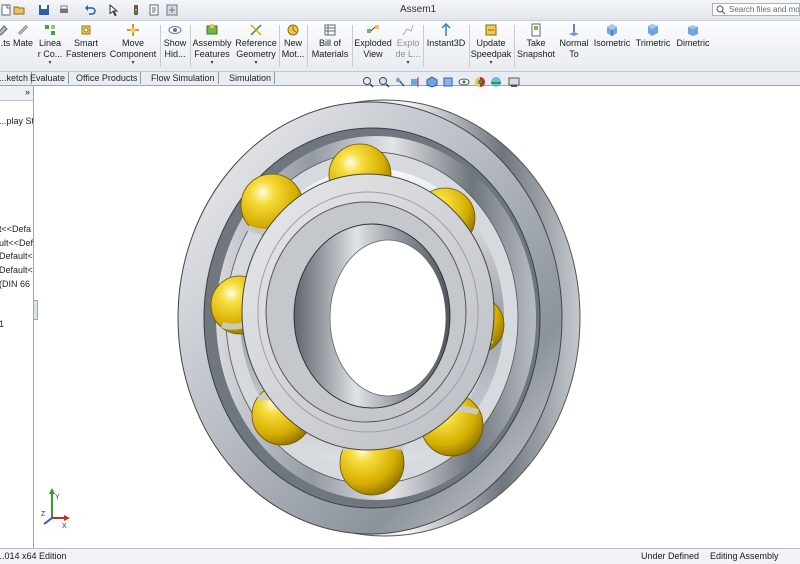 The width and height of the screenshot is (800, 564). What do you see at coordinates (418, 9) in the screenshot?
I see `window-title: Assem1` at bounding box center [418, 9].